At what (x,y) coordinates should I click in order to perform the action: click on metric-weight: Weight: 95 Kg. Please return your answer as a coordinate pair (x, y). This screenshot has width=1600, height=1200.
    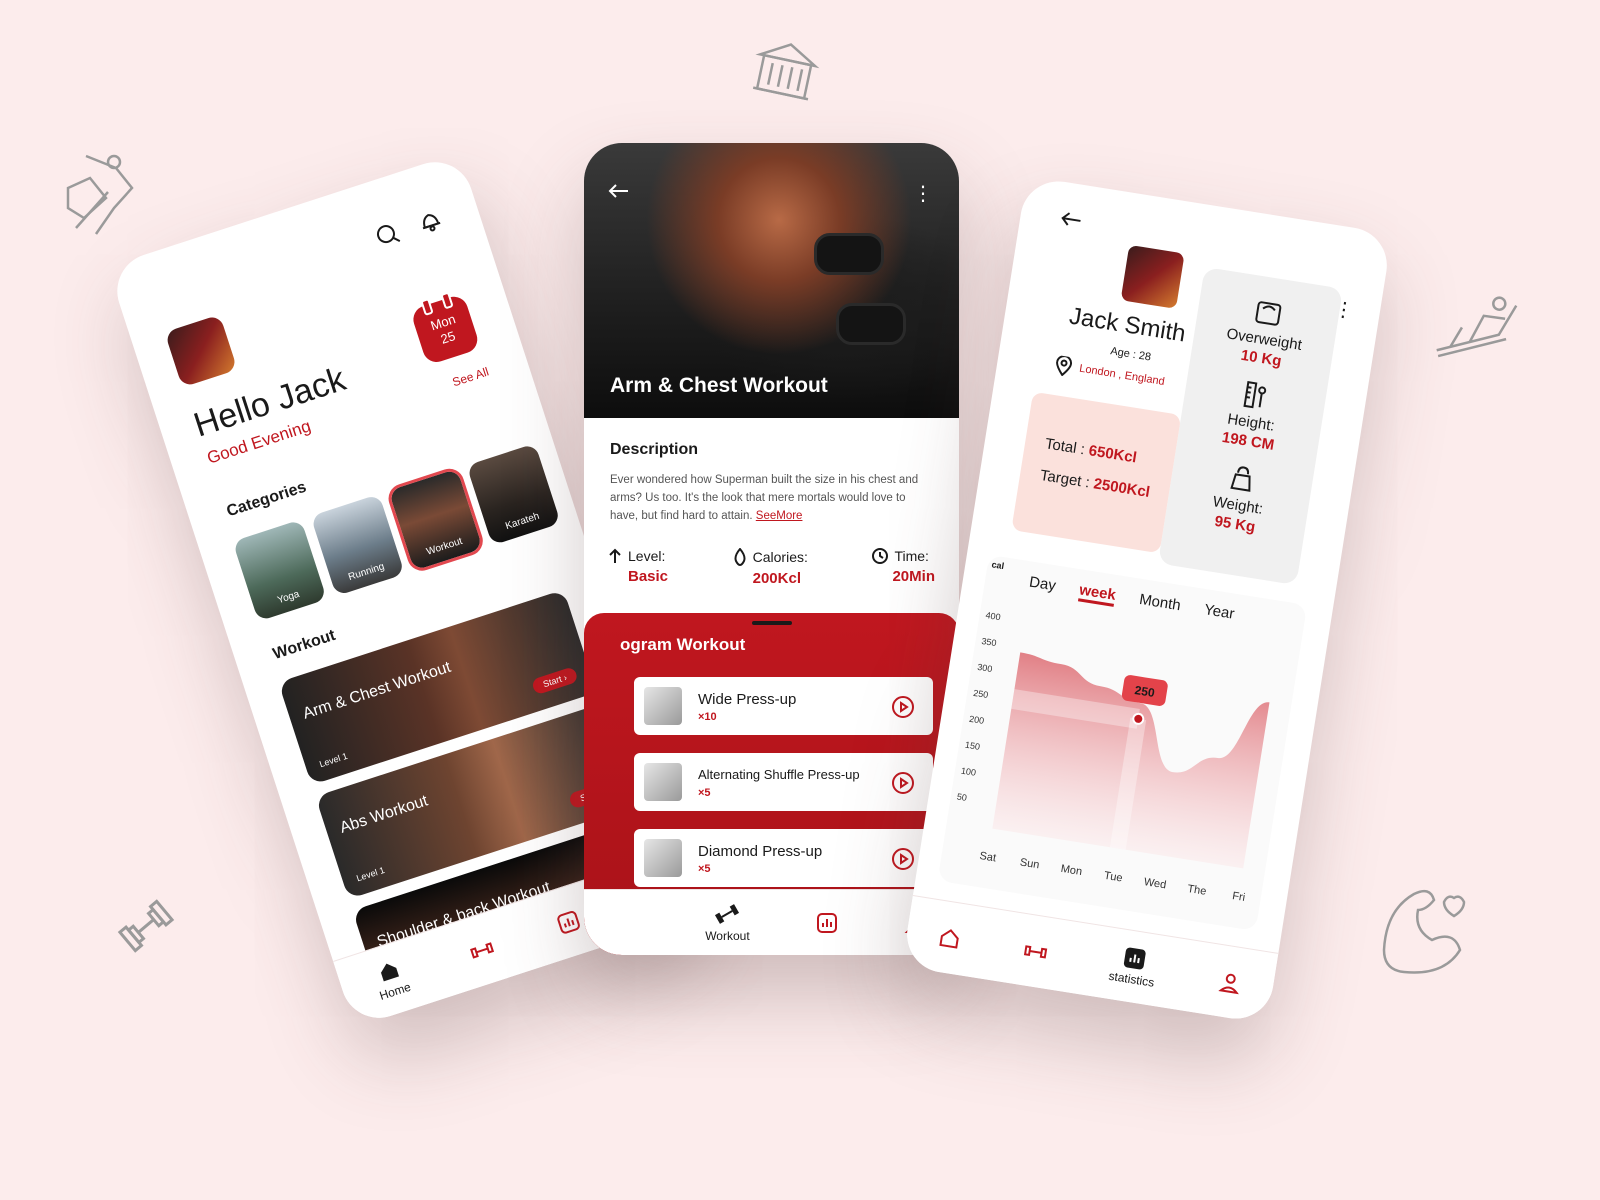
    Looking at the image, I should click on (1238, 498).